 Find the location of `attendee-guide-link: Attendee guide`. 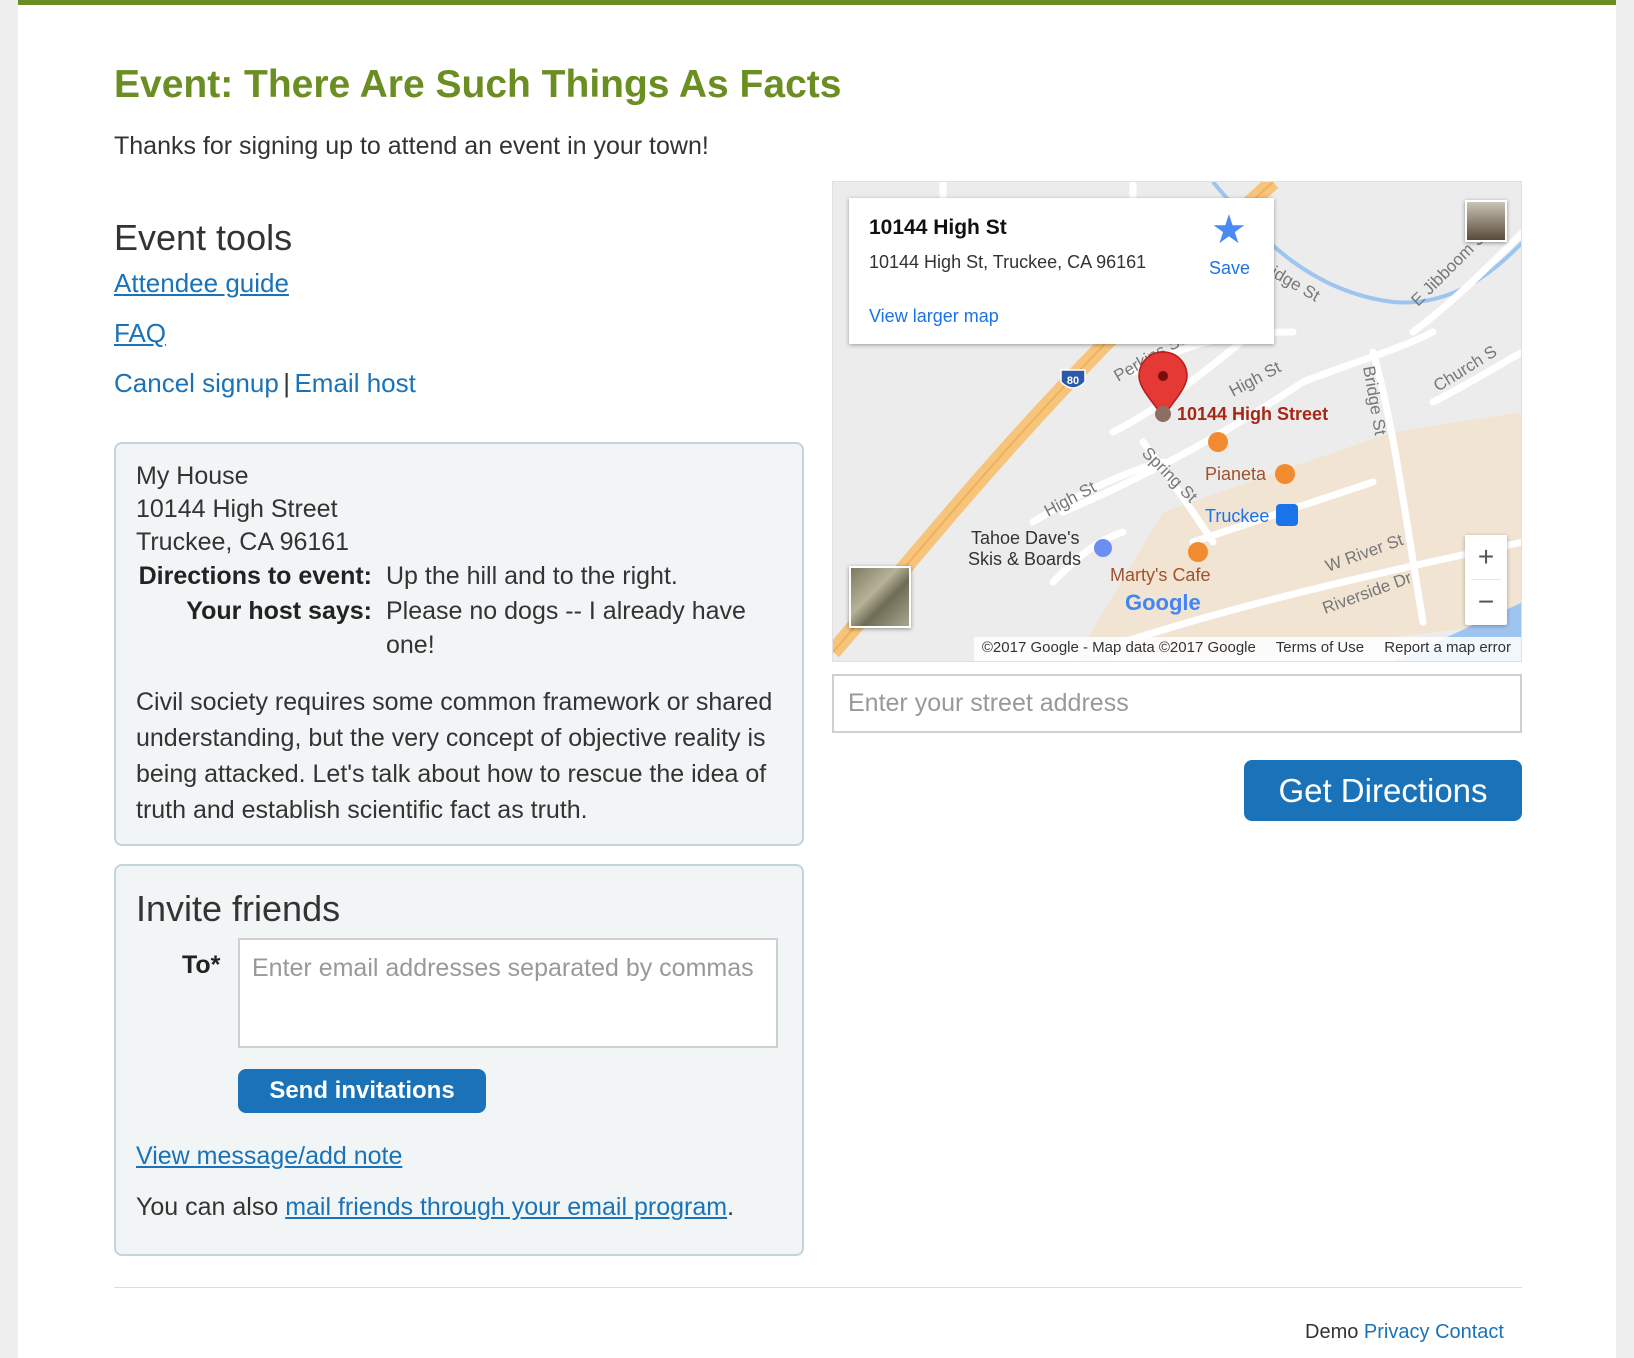

attendee-guide-link: Attendee guide is located at coordinates (201, 283).